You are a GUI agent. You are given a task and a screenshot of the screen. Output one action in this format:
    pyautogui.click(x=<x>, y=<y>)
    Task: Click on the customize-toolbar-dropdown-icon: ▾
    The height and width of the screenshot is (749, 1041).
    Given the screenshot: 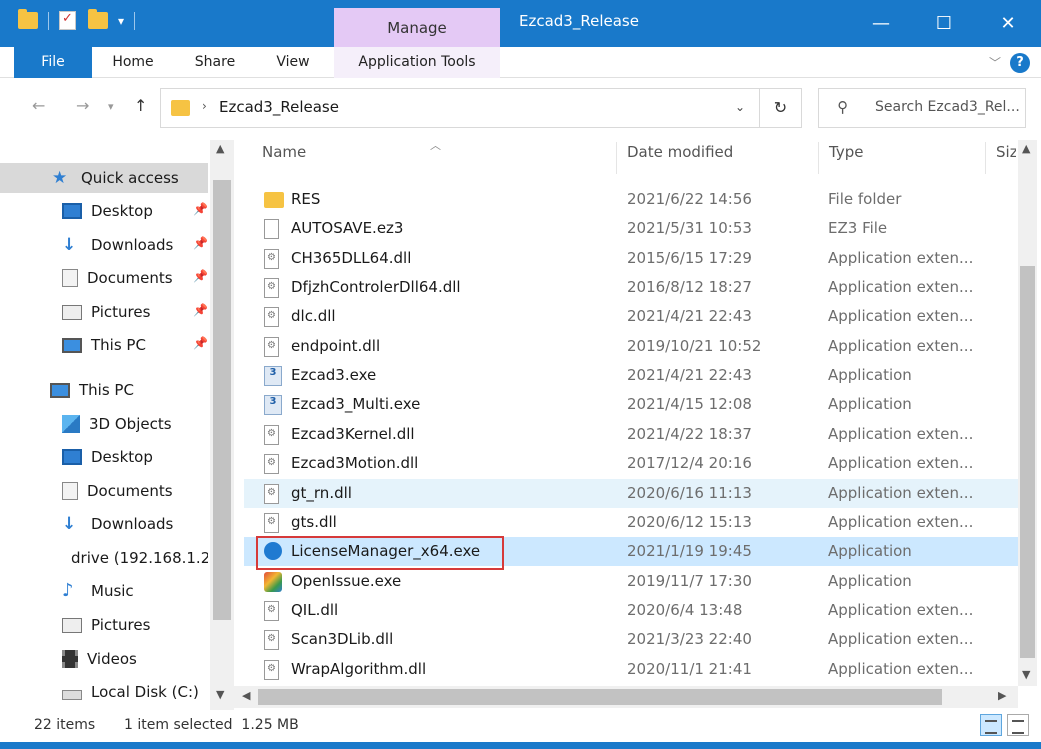 What is the action you would take?
    pyautogui.click(x=121, y=21)
    